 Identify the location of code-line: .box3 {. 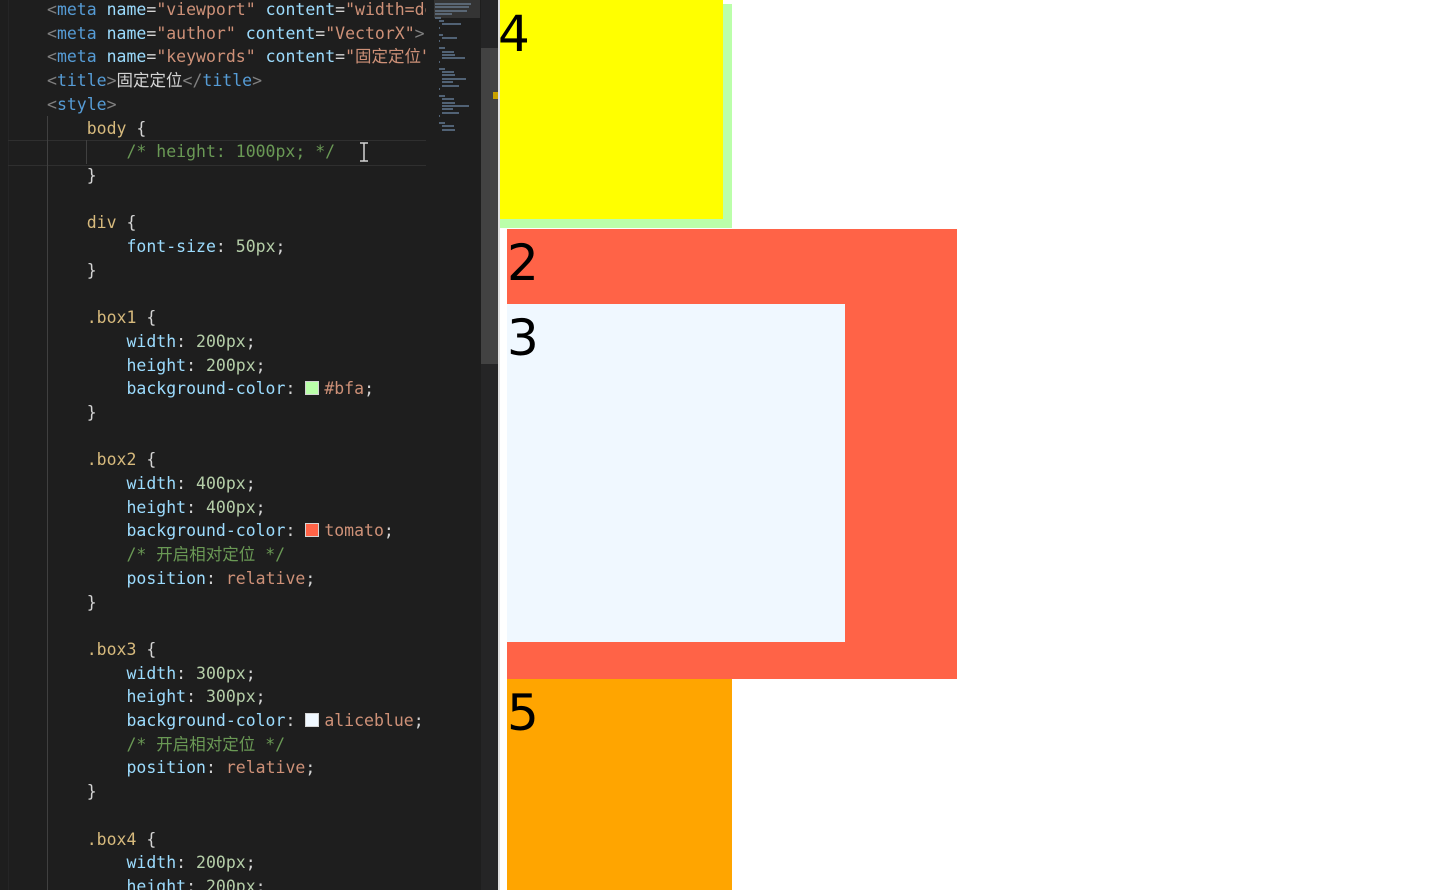
(102, 650).